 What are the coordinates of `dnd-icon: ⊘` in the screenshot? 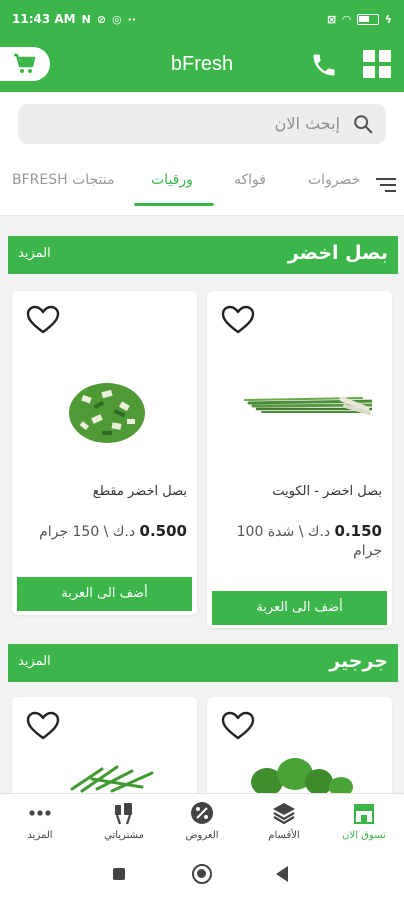 It's located at (101, 19).